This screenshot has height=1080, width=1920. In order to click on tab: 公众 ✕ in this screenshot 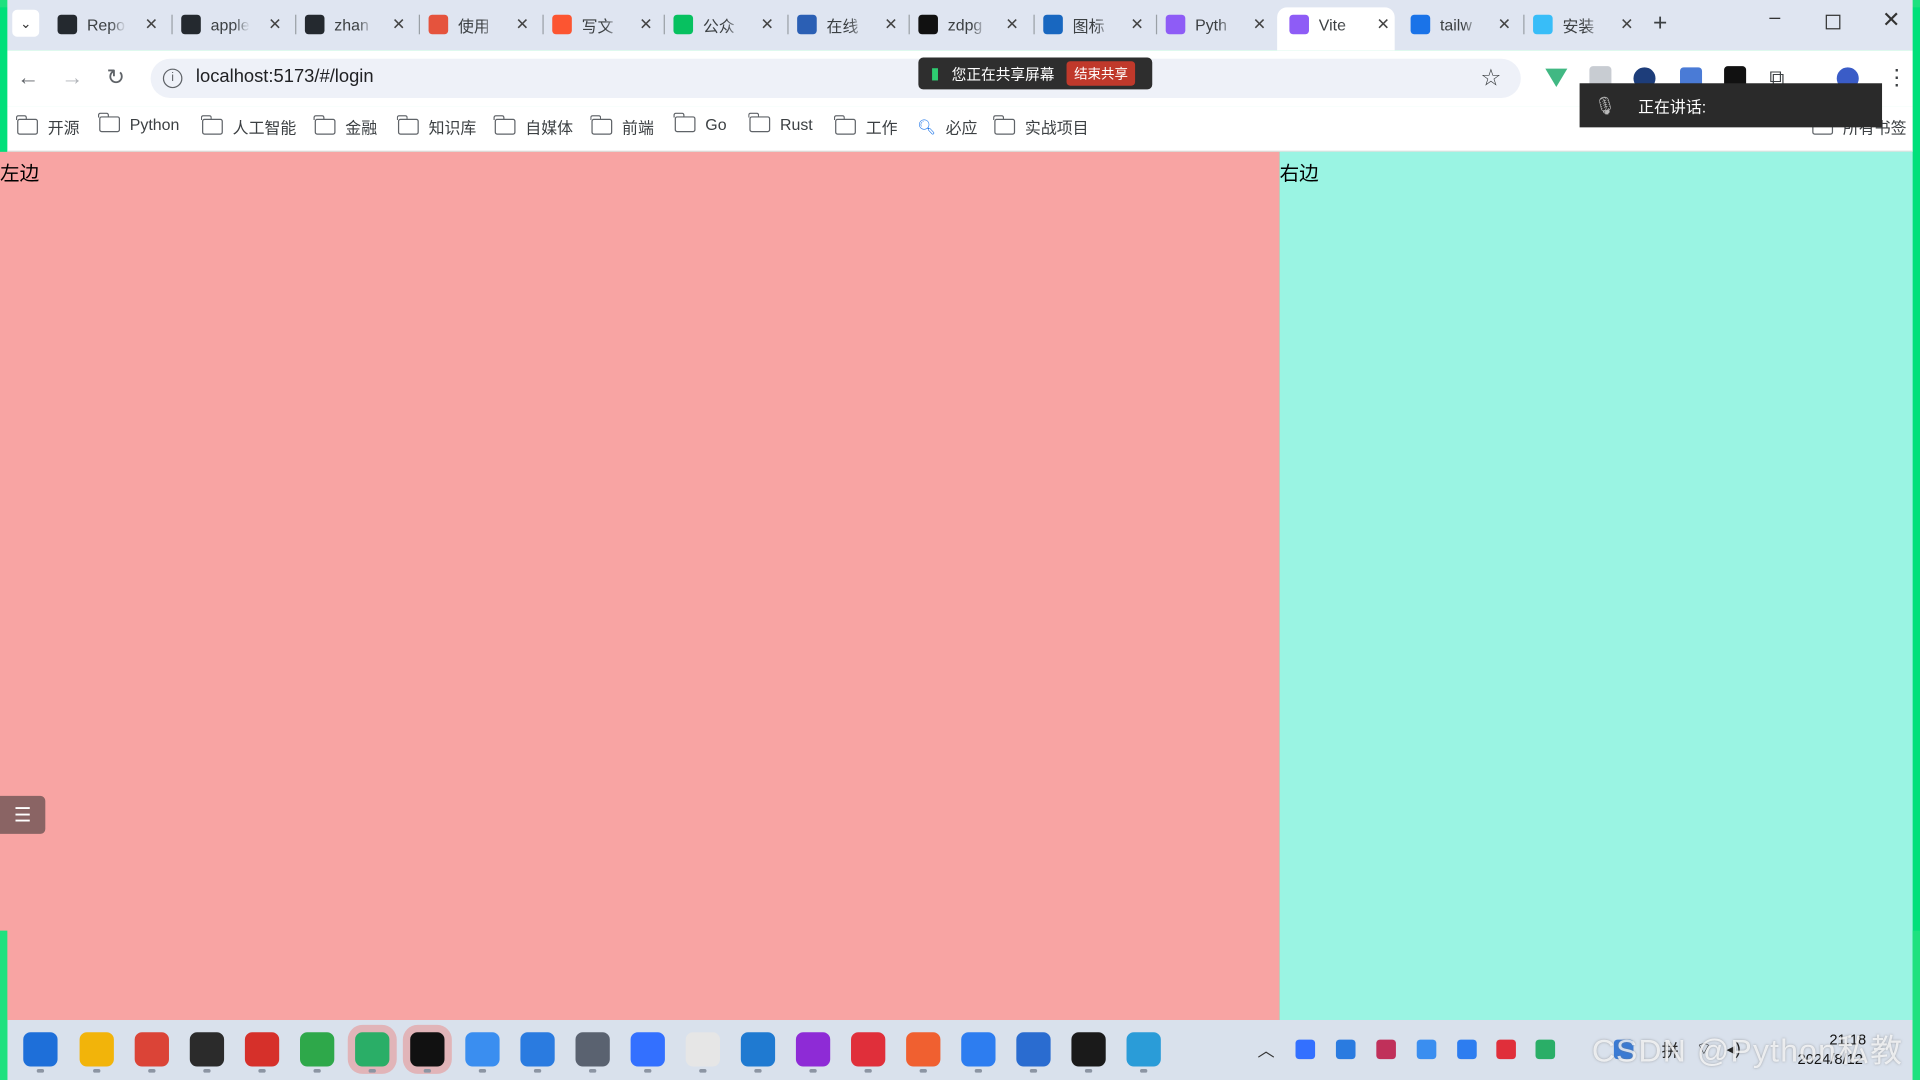, I will do `click(723, 24)`.